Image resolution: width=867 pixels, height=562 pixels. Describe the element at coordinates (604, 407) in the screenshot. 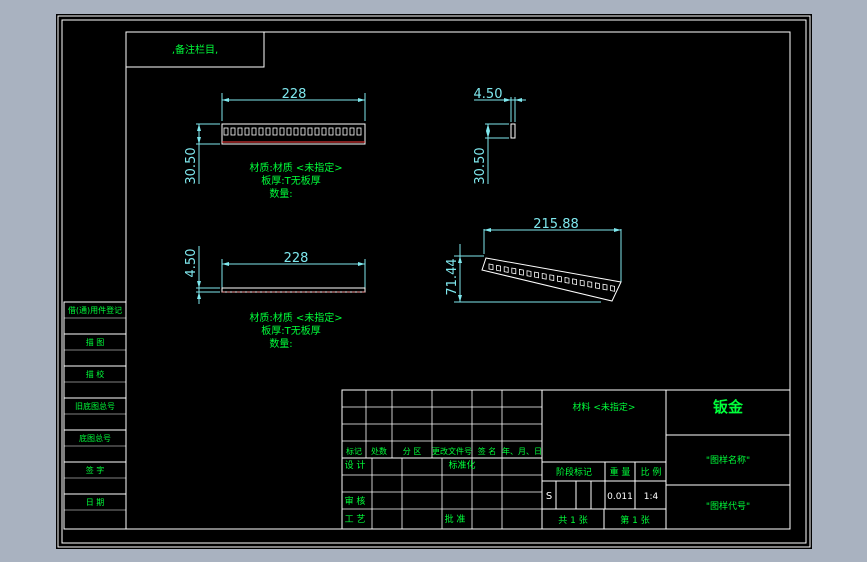

I see `material-label: 材料 <未指定>` at that location.